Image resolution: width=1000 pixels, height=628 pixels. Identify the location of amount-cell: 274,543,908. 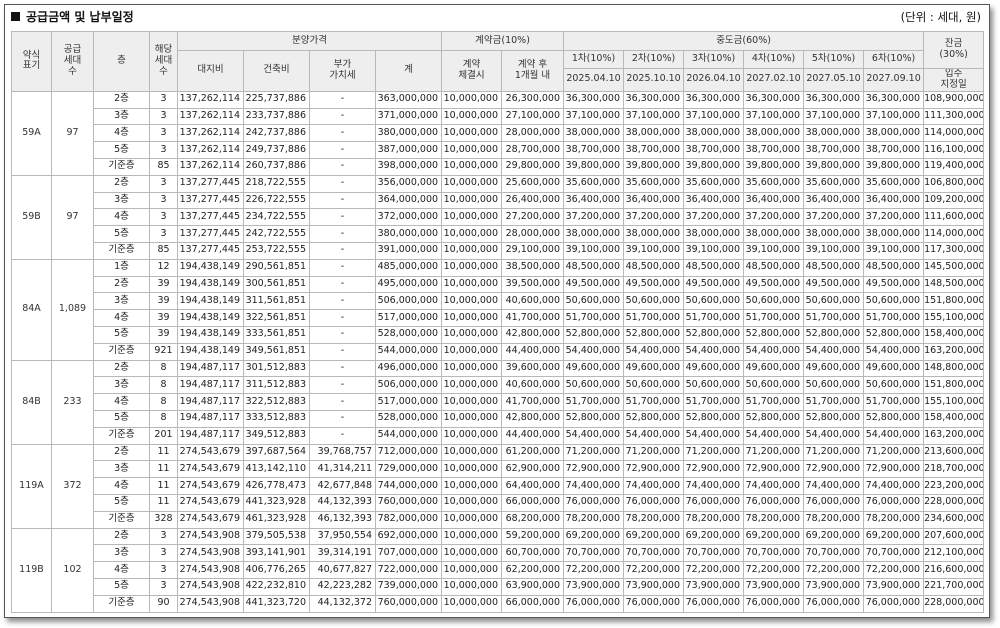
(210, 603).